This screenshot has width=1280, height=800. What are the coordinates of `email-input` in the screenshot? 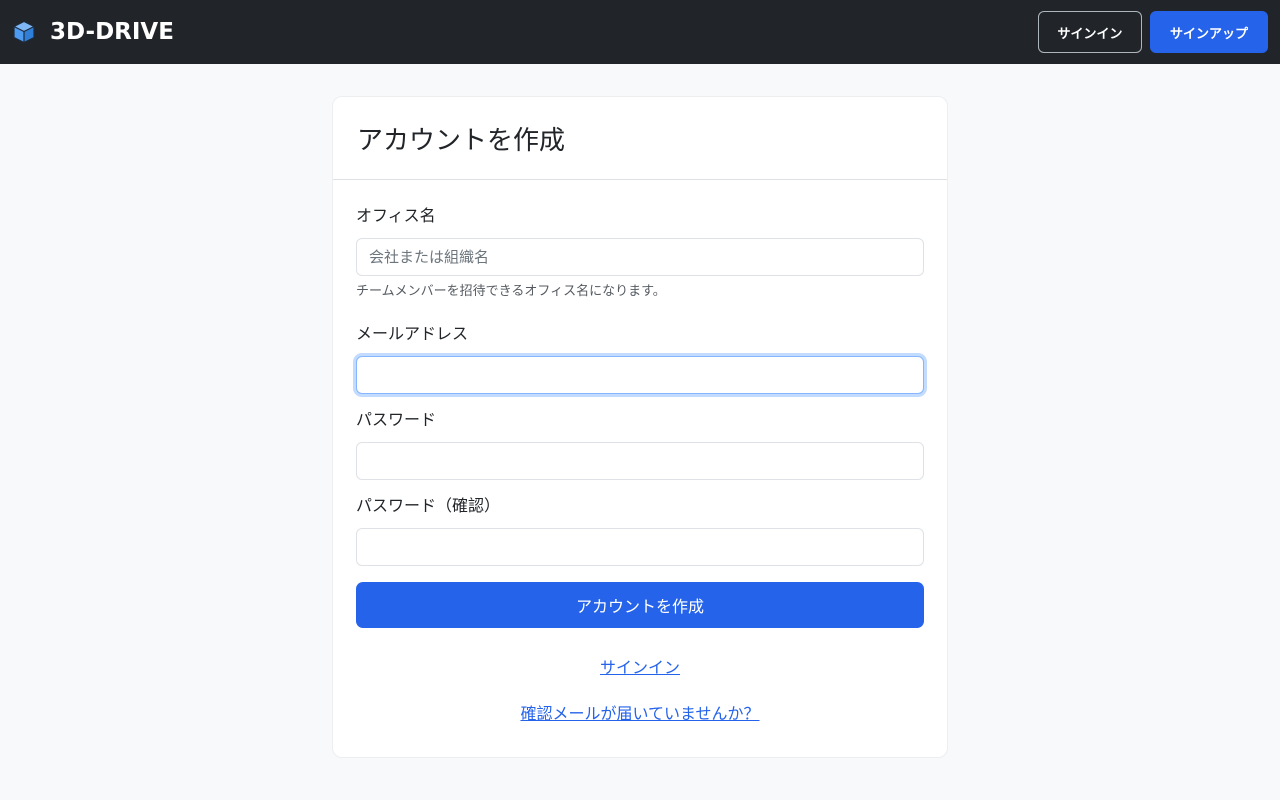 It's located at (640, 375).